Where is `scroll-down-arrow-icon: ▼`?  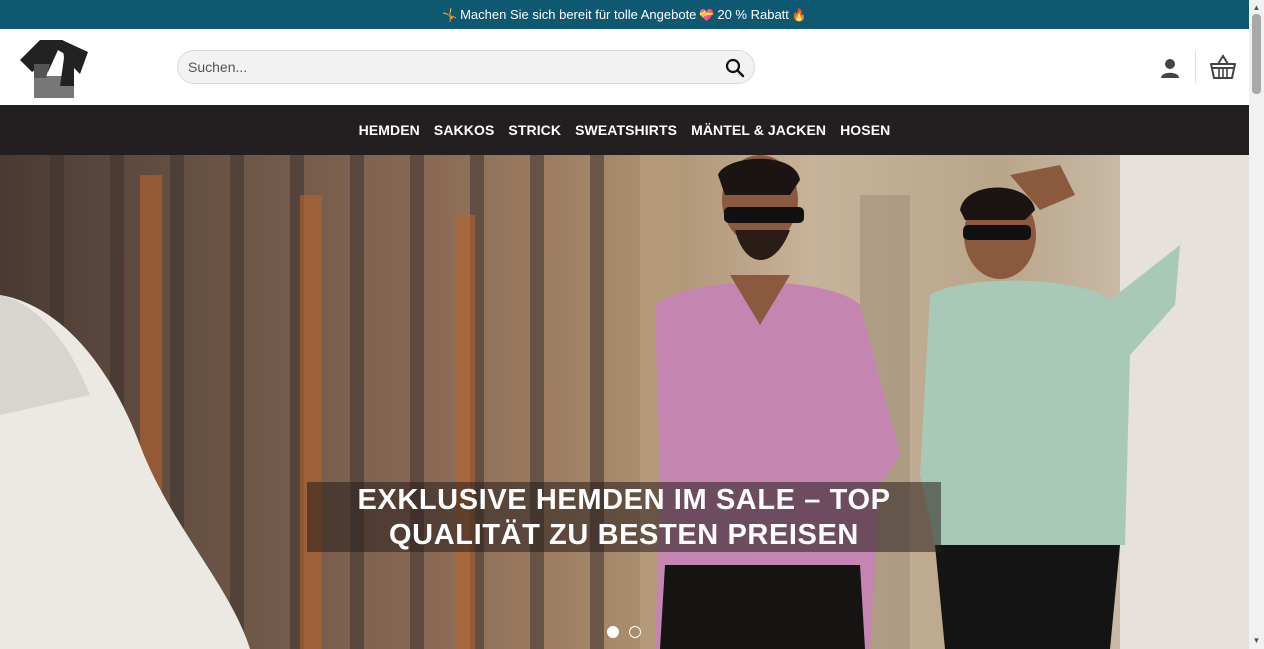
scroll-down-arrow-icon: ▼ is located at coordinates (1256, 640).